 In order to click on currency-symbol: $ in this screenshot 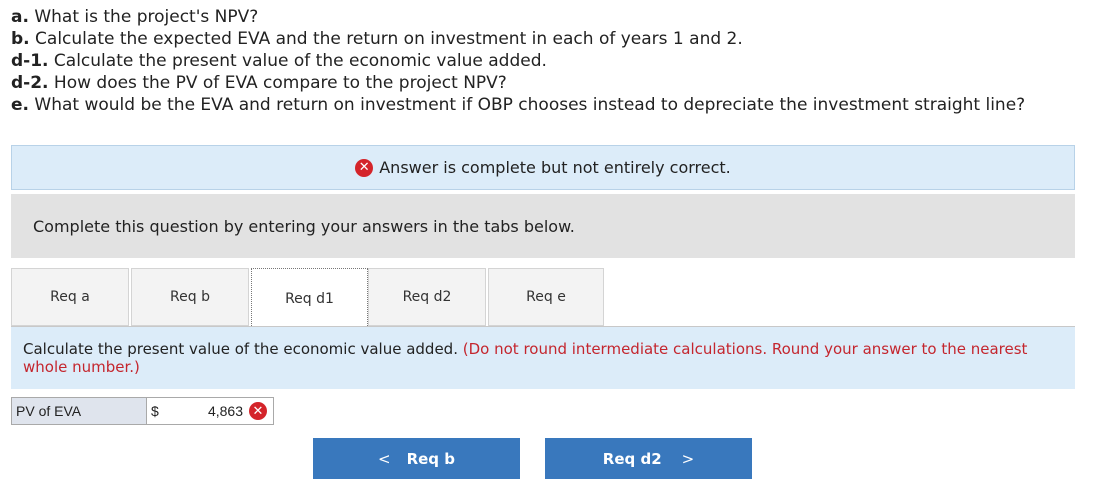, I will do `click(155, 411)`.